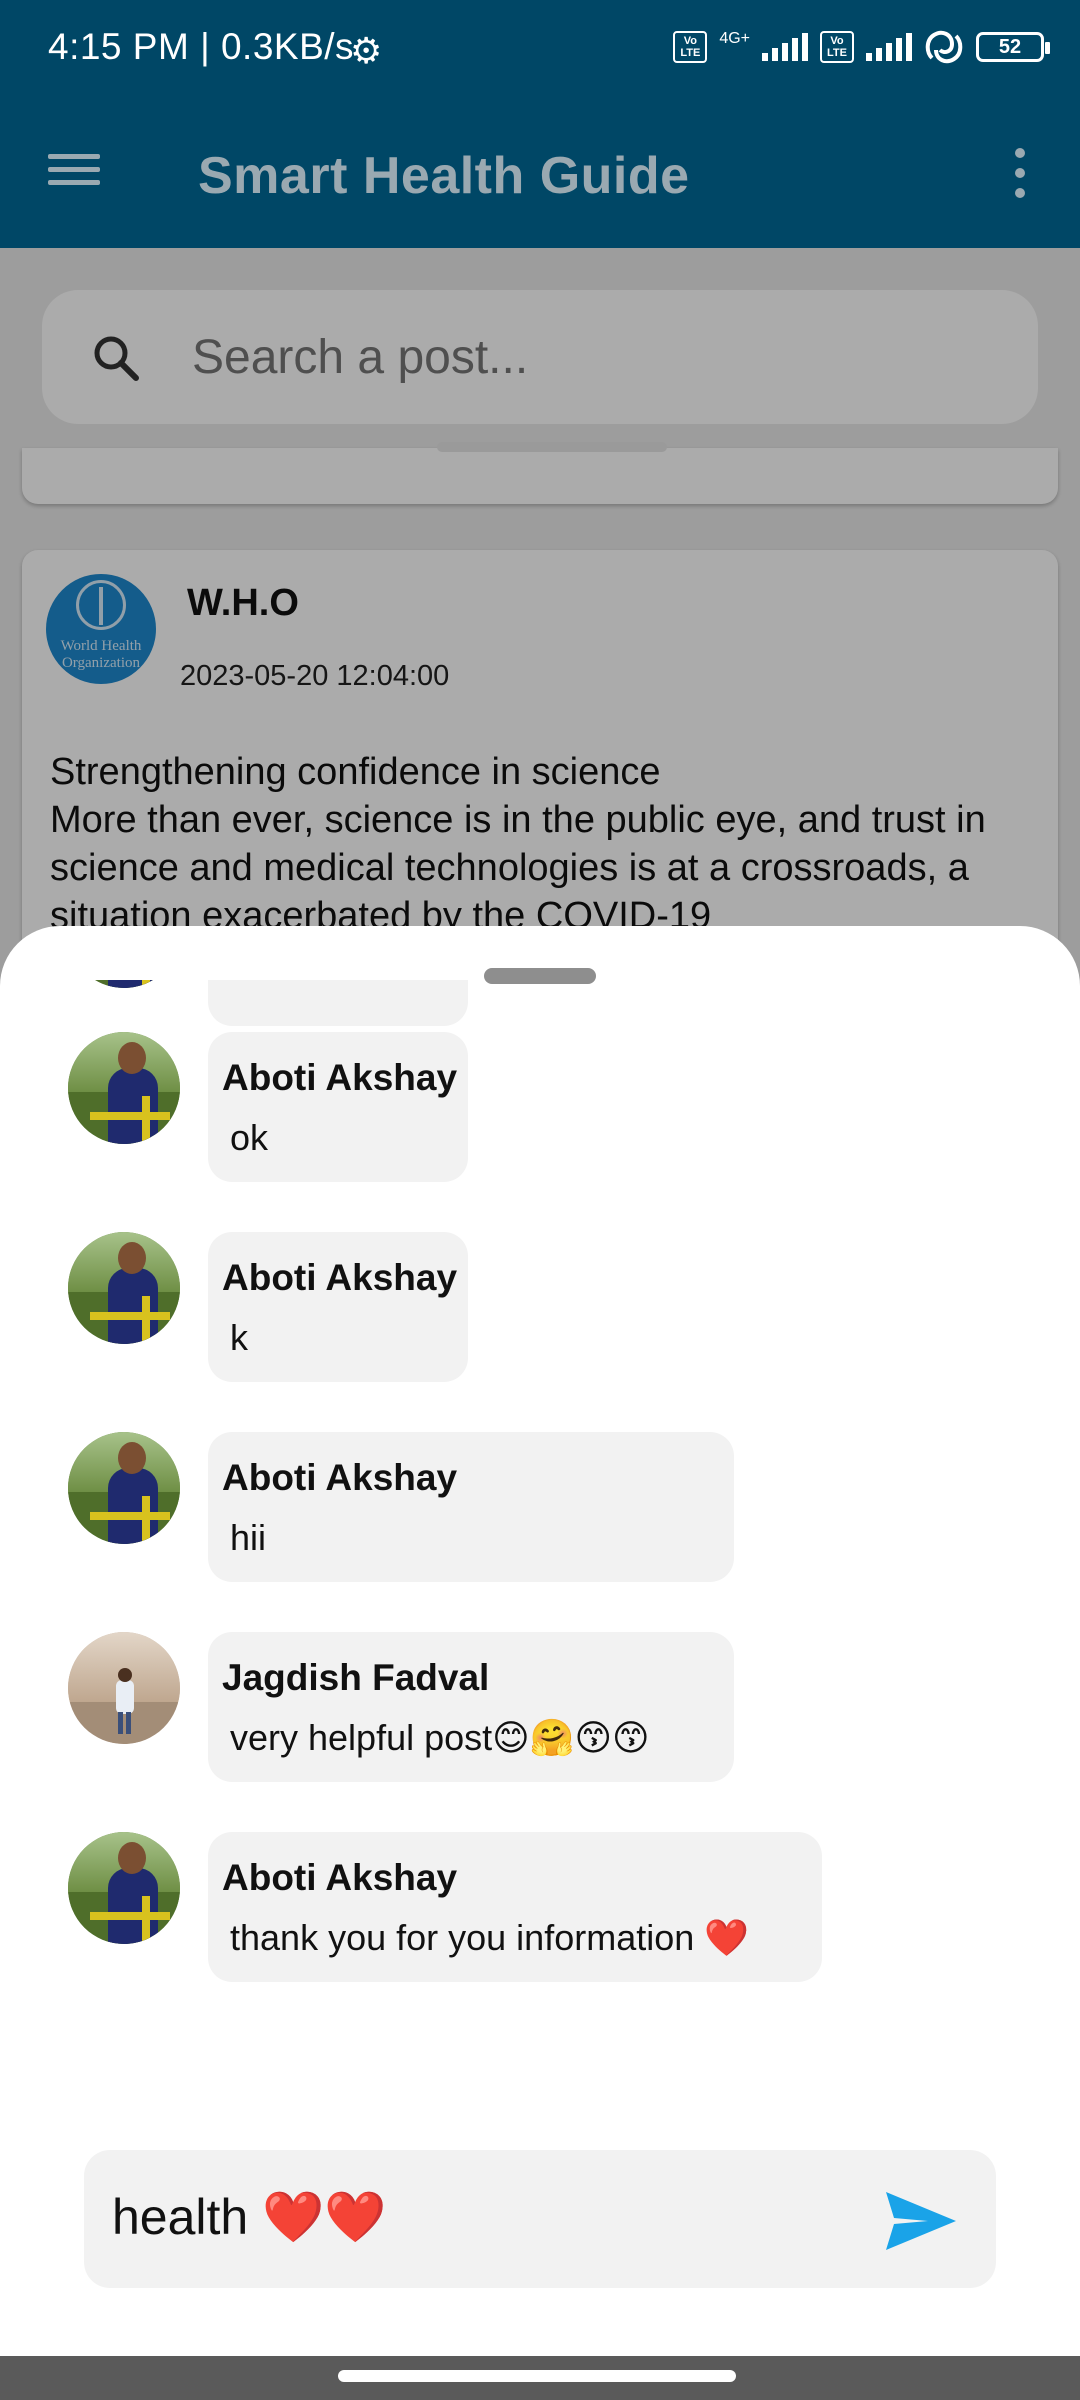 This screenshot has height=2400, width=1080. I want to click on network-type: 4G+, so click(734, 38).